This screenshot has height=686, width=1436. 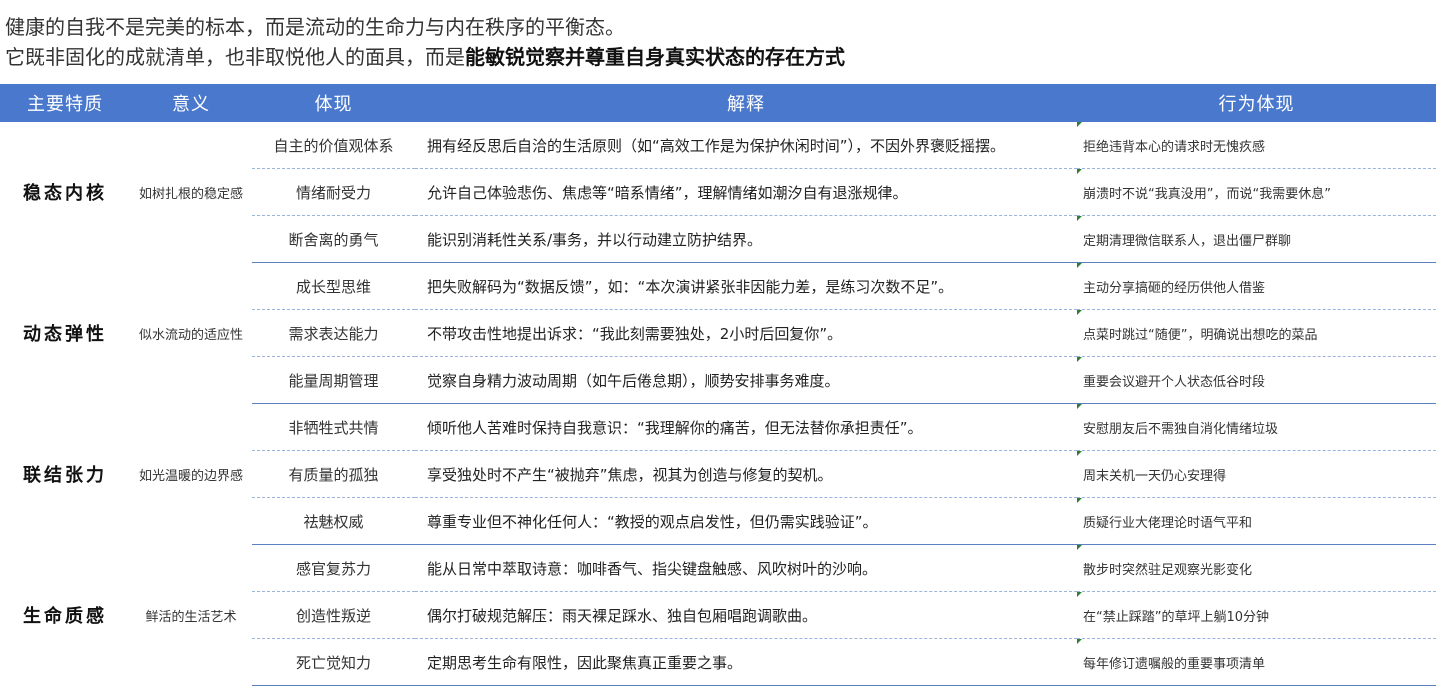 What do you see at coordinates (1256, 333) in the screenshot?
I see `behavior-cell: 点菜时跳过“随便”，明确说出想吃的菜品` at bounding box center [1256, 333].